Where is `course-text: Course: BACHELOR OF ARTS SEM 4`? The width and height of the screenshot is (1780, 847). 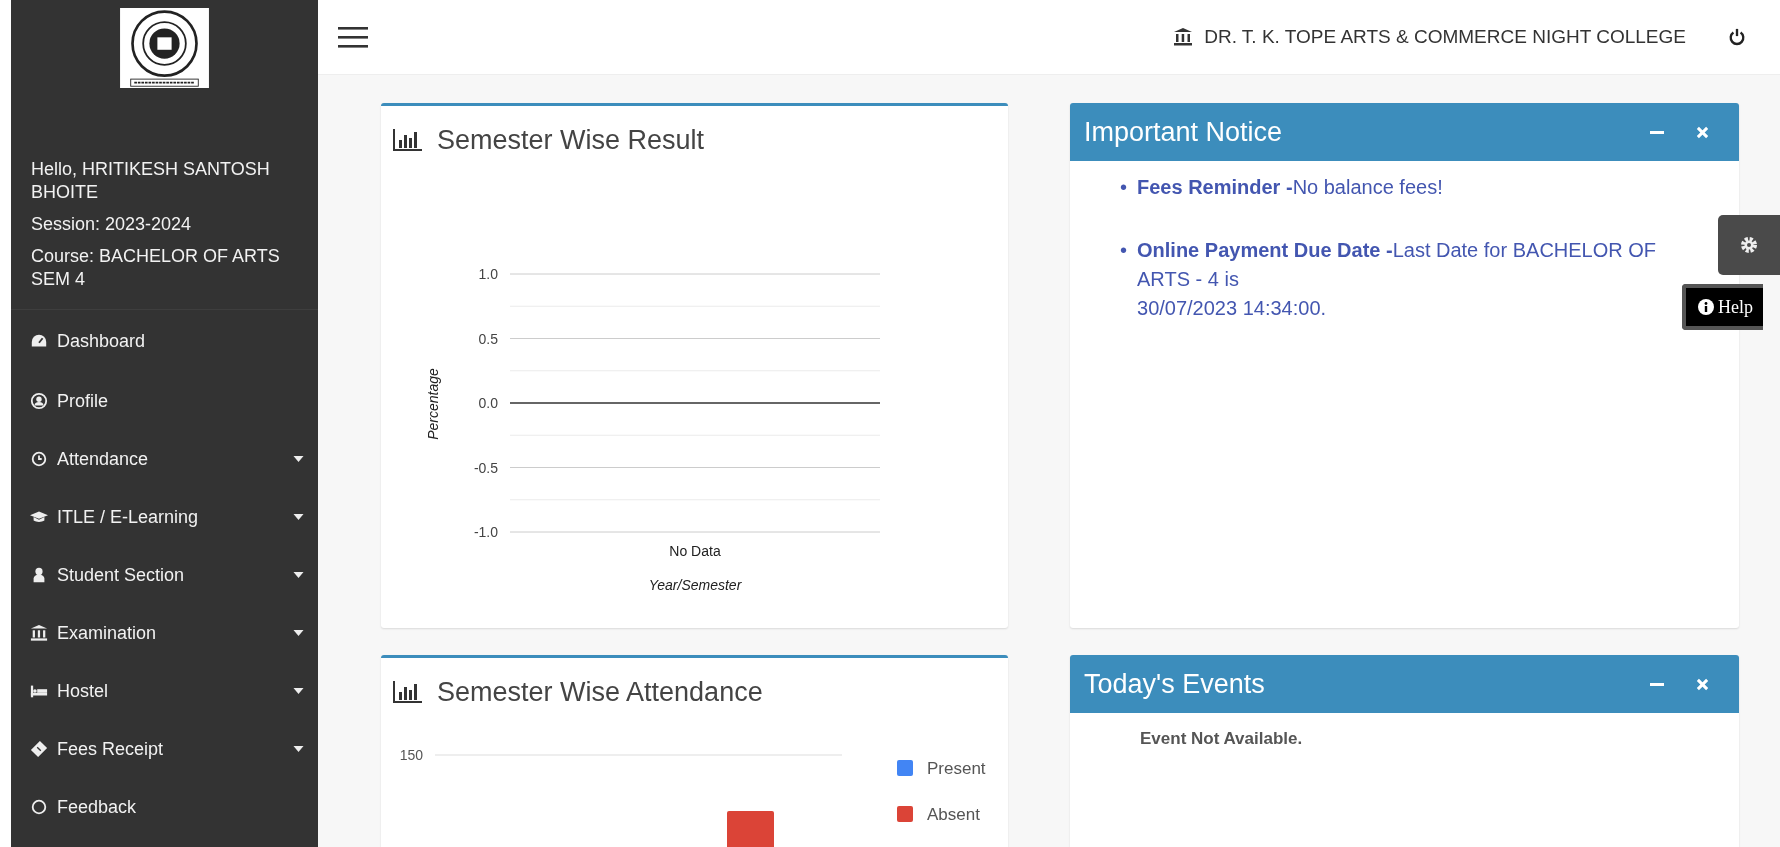 course-text: Course: BACHELOR OF ARTS SEM 4 is located at coordinates (156, 268).